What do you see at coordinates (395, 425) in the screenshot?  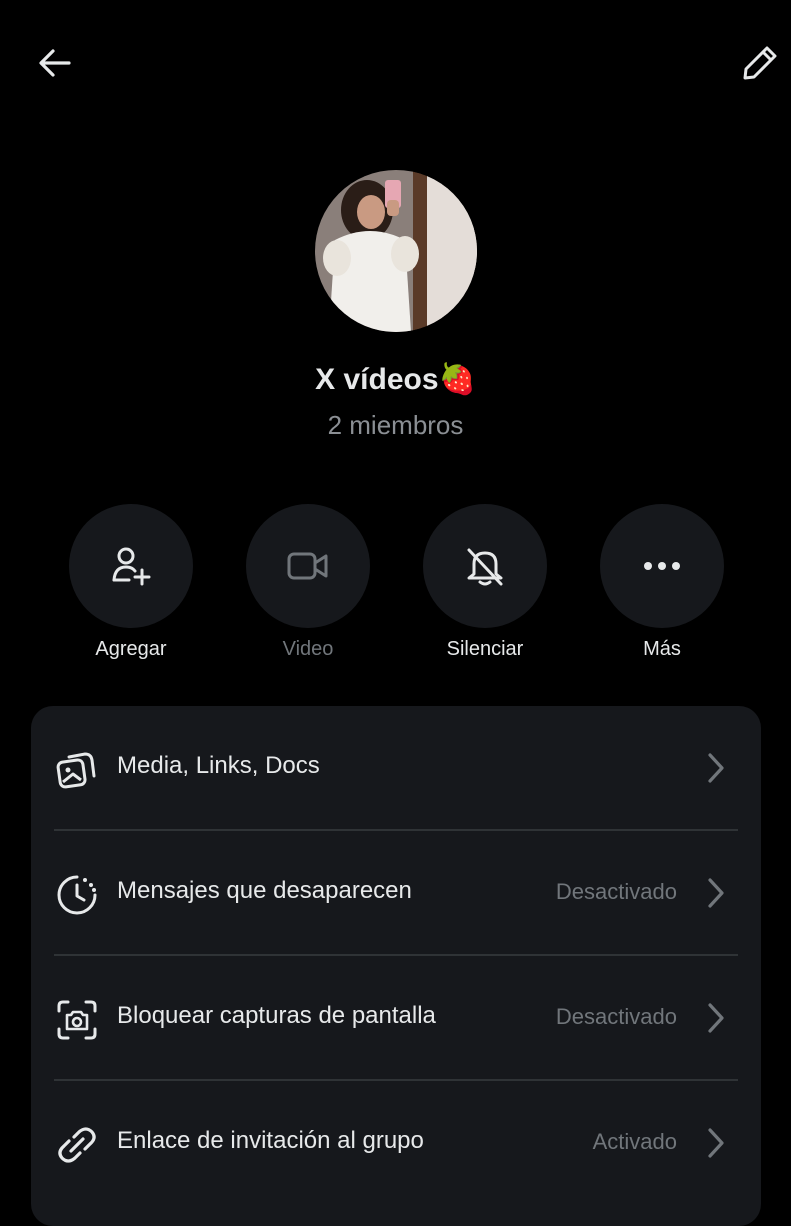 I see `member-count: 2 miembros` at bounding box center [395, 425].